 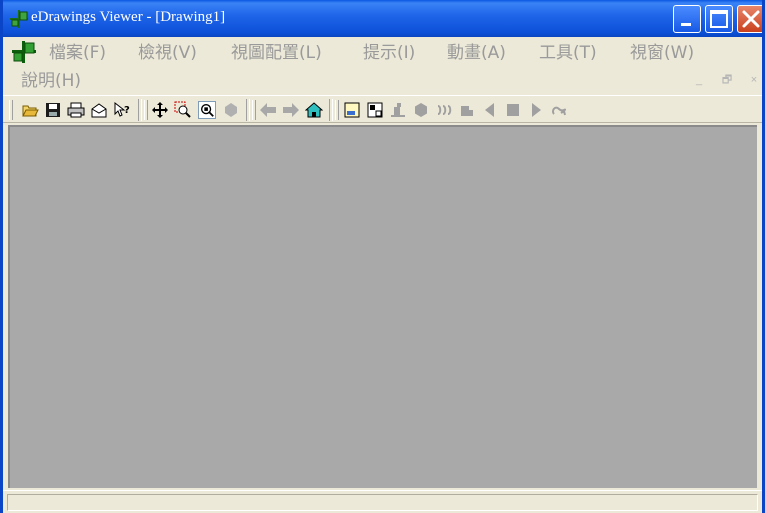 What do you see at coordinates (686, 24) in the screenshot?
I see `minimize-icon` at bounding box center [686, 24].